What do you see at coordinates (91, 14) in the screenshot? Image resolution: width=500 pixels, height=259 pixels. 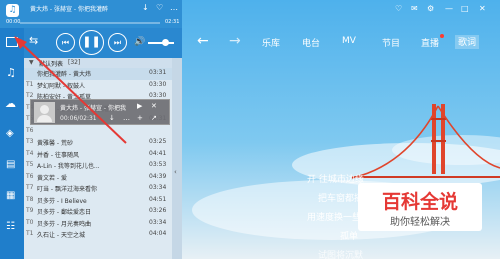 I see `mini-player-bar: ♫ 黄大炜 - 张赫宣 - 你把我灌醉 ↓ ♡ … 00:00 02:31` at bounding box center [91, 14].